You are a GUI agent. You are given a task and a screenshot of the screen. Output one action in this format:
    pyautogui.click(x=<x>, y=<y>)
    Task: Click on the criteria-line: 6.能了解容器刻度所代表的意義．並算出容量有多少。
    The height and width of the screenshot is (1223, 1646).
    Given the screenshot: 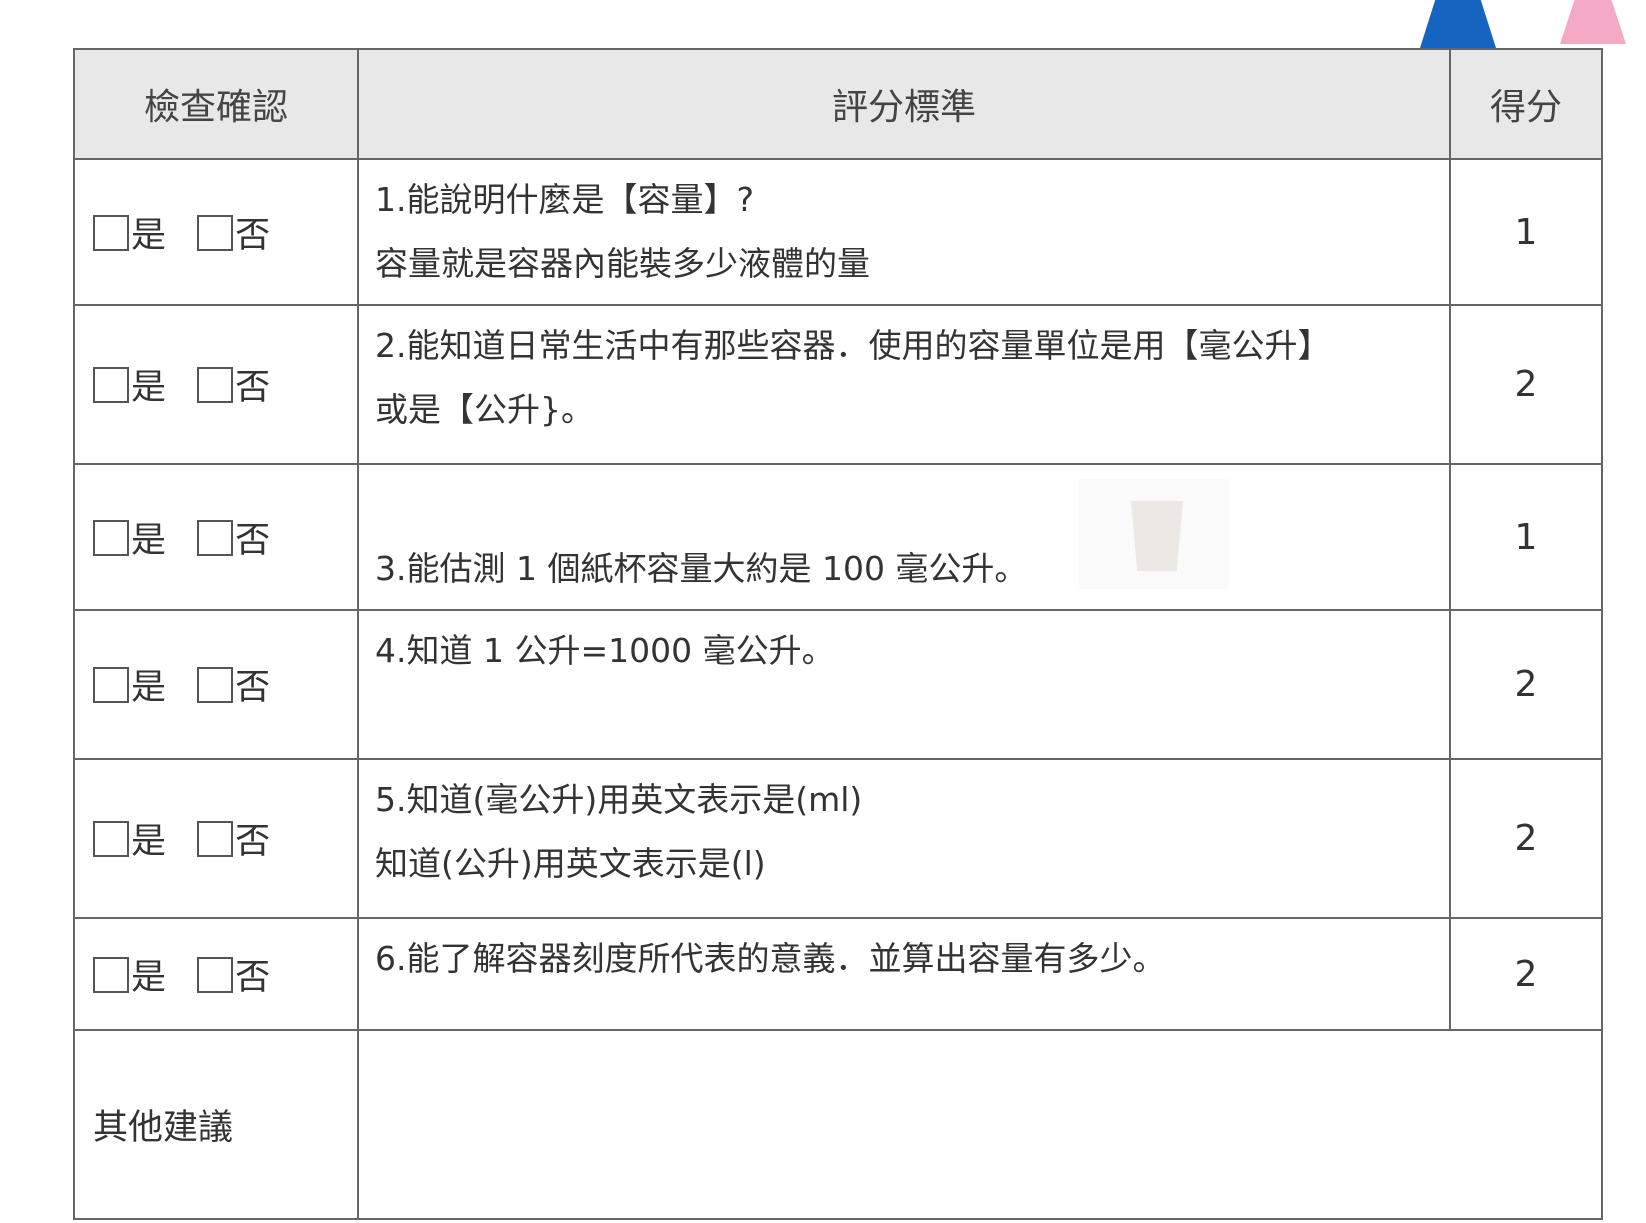 What is the action you would take?
    pyautogui.click(x=770, y=958)
    